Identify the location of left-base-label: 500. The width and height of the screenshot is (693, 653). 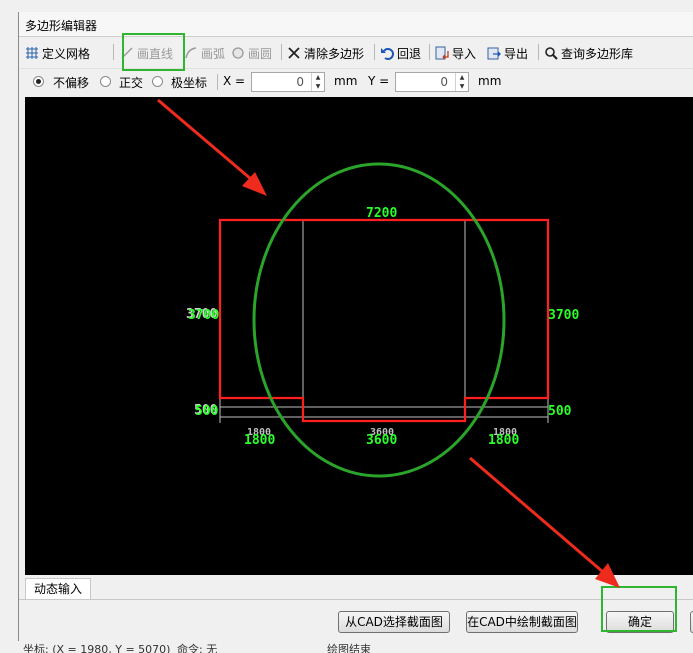
(207, 411).